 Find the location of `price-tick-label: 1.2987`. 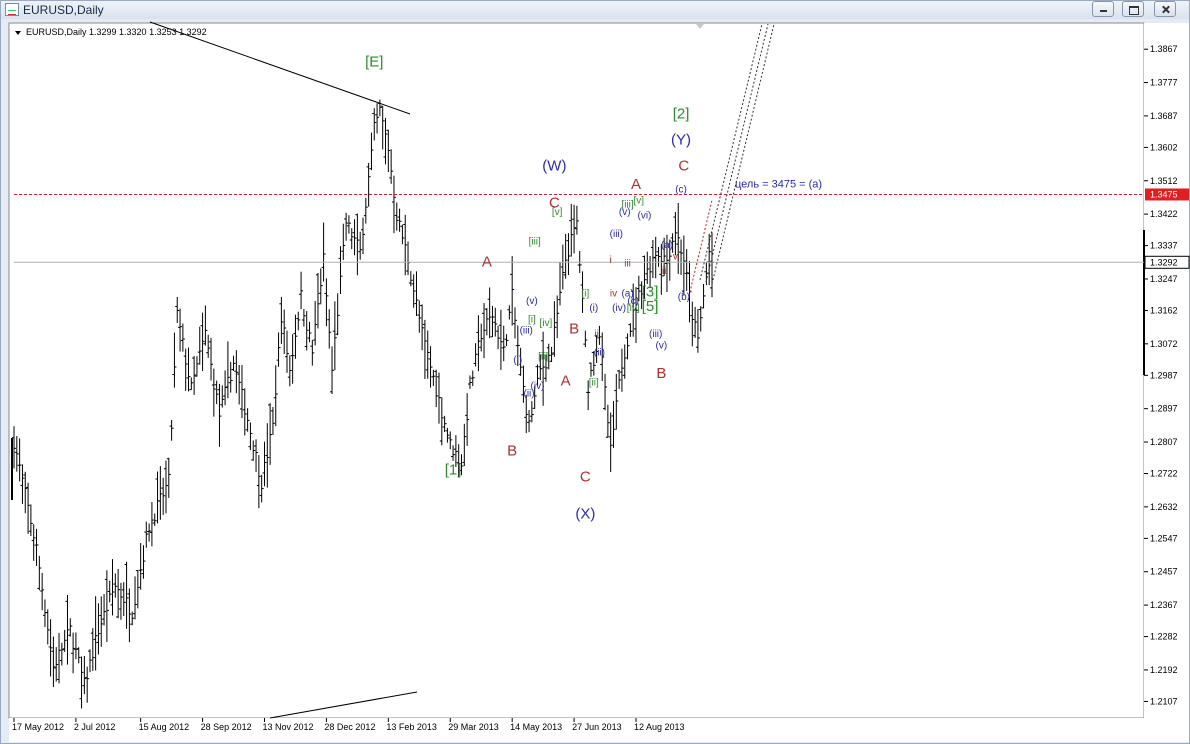

price-tick-label: 1.2987 is located at coordinates (1164, 375).